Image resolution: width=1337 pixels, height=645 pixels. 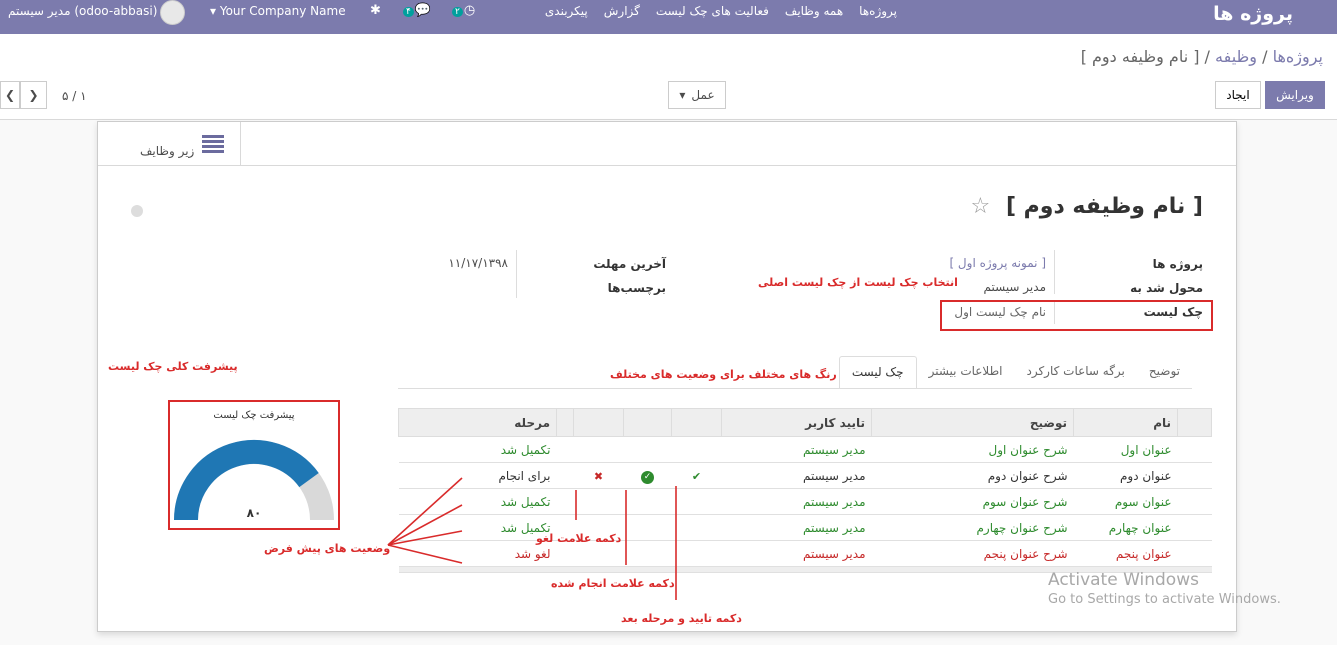 I want to click on breadcrumb-current: [ نام وظیفه دوم ], so click(x=1140, y=56).